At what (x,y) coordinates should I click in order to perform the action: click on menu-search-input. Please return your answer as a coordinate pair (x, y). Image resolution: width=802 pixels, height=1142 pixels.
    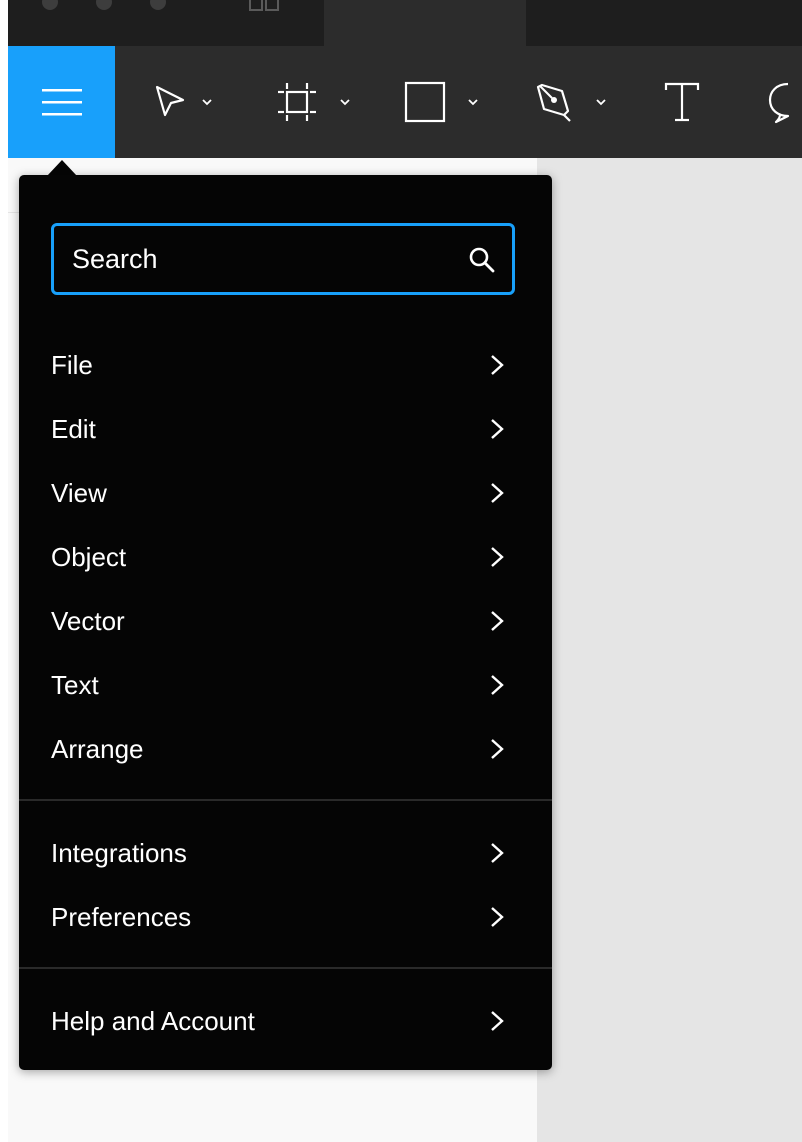
    Looking at the image, I should click on (267, 259).